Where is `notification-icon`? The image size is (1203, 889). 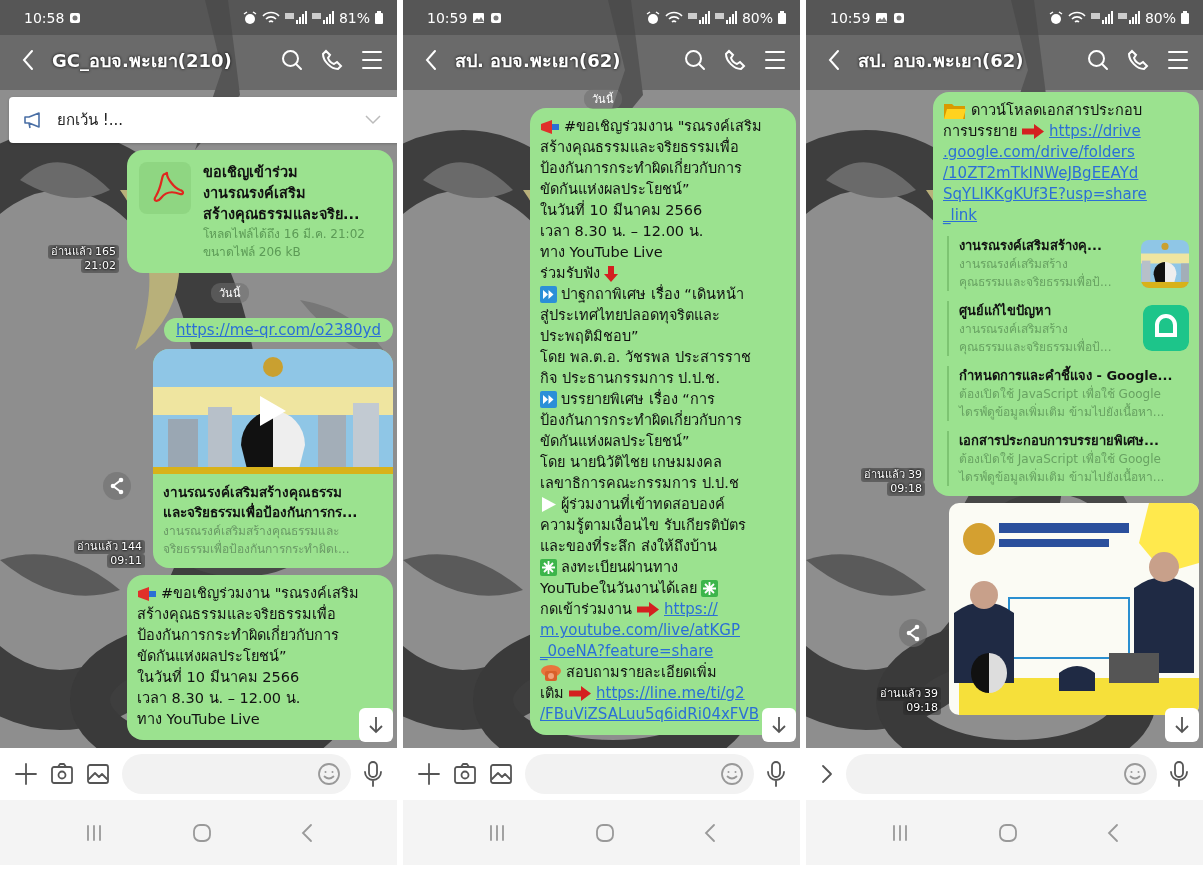 notification-icon is located at coordinates (496, 17).